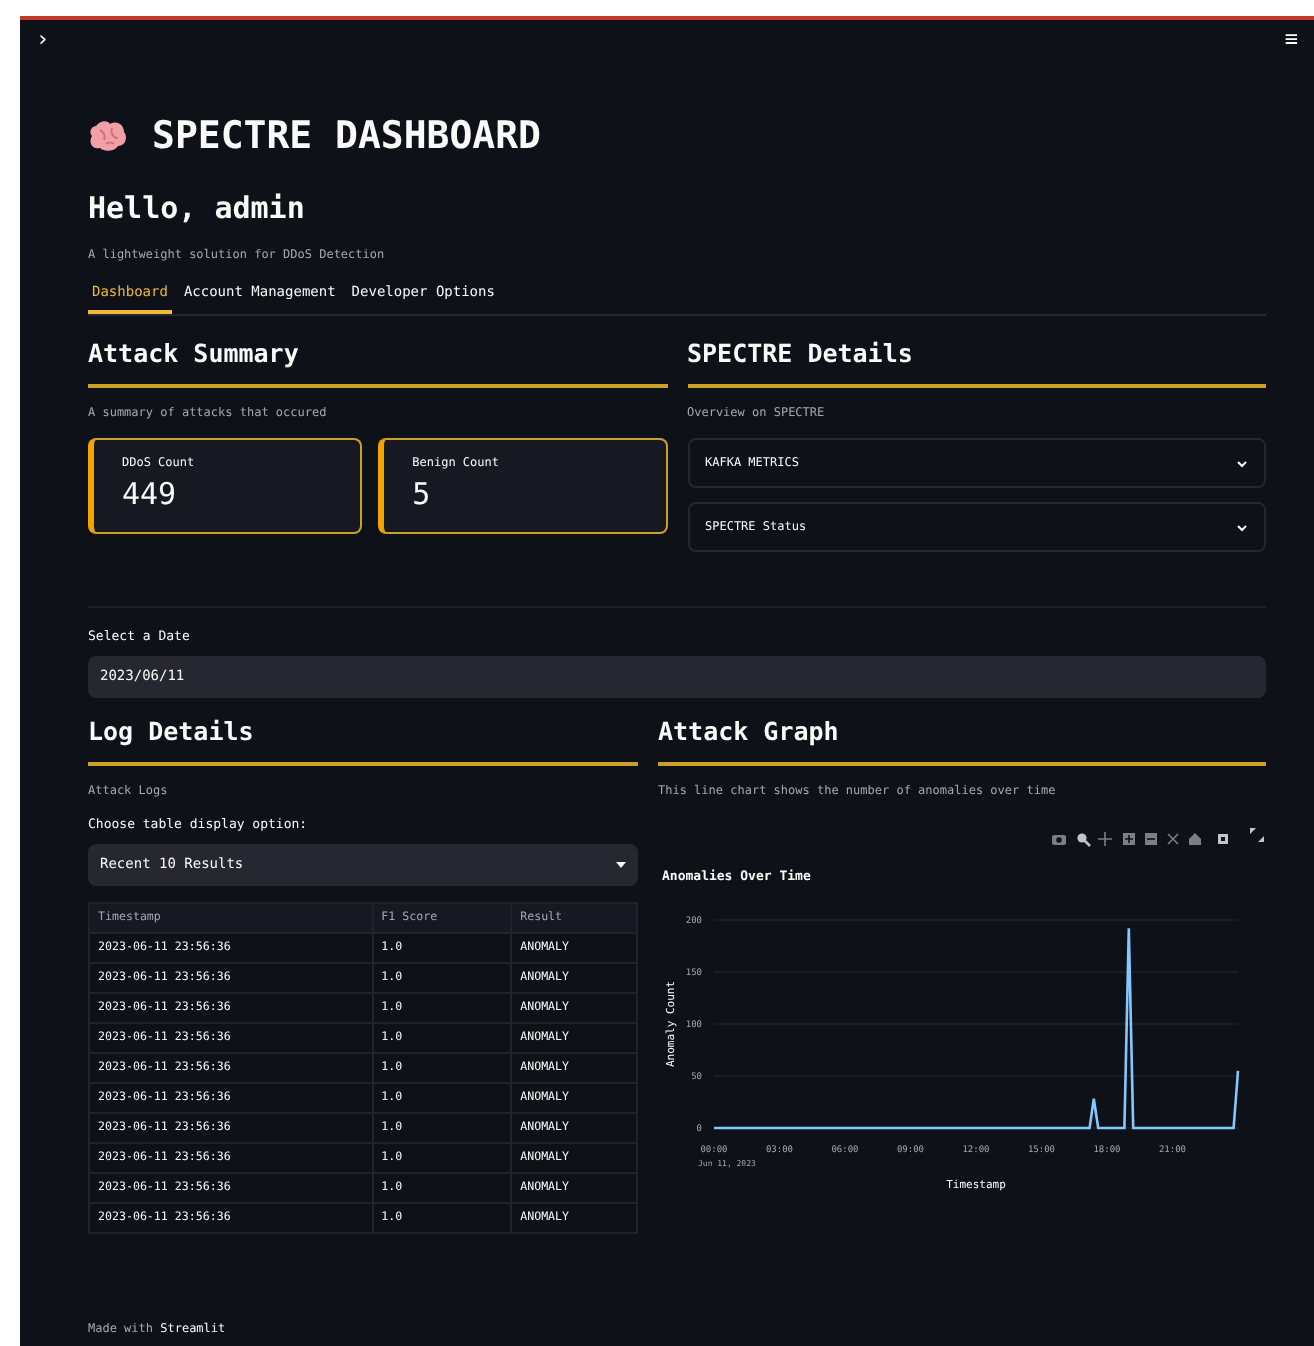 Image resolution: width=1314 pixels, height=1346 pixels. What do you see at coordinates (43, 42) in the screenshot?
I see `sidebar-toggle: ›` at bounding box center [43, 42].